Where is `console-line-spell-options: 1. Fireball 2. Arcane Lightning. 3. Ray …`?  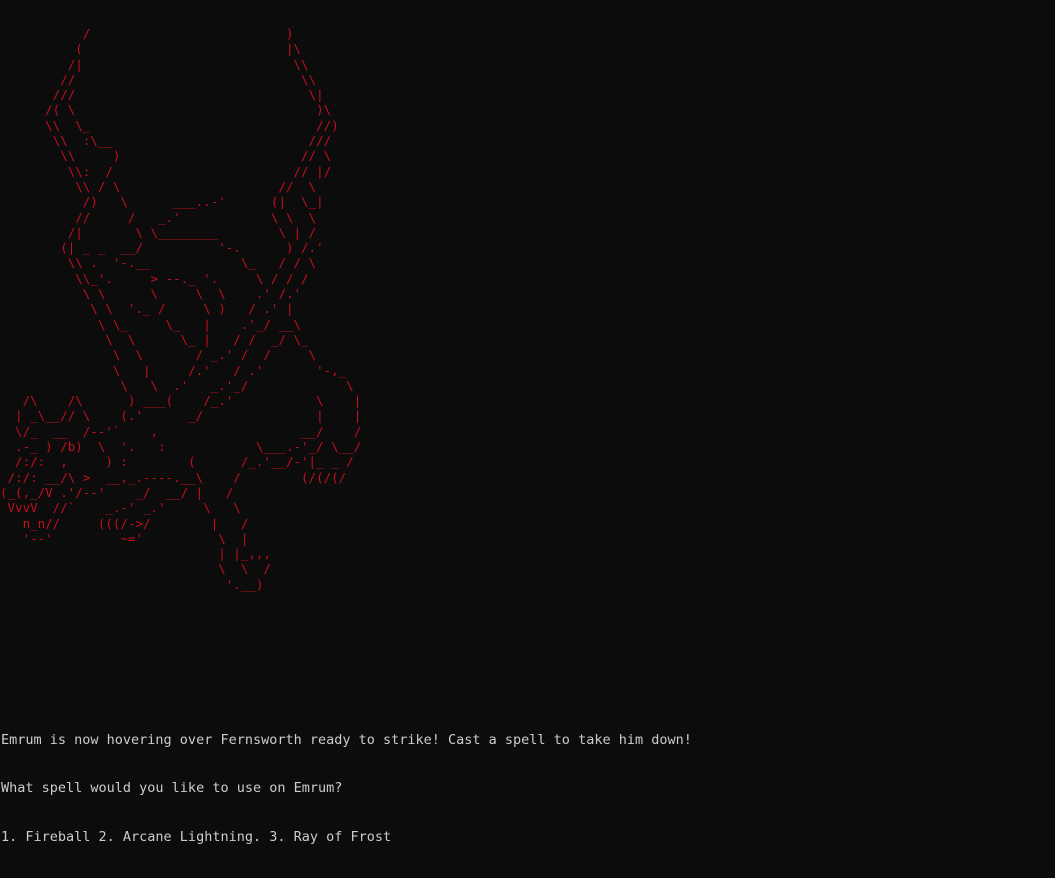
console-line-spell-options: 1. Fireball 2. Arcane Lightning. 3. Ray … is located at coordinates (196, 837).